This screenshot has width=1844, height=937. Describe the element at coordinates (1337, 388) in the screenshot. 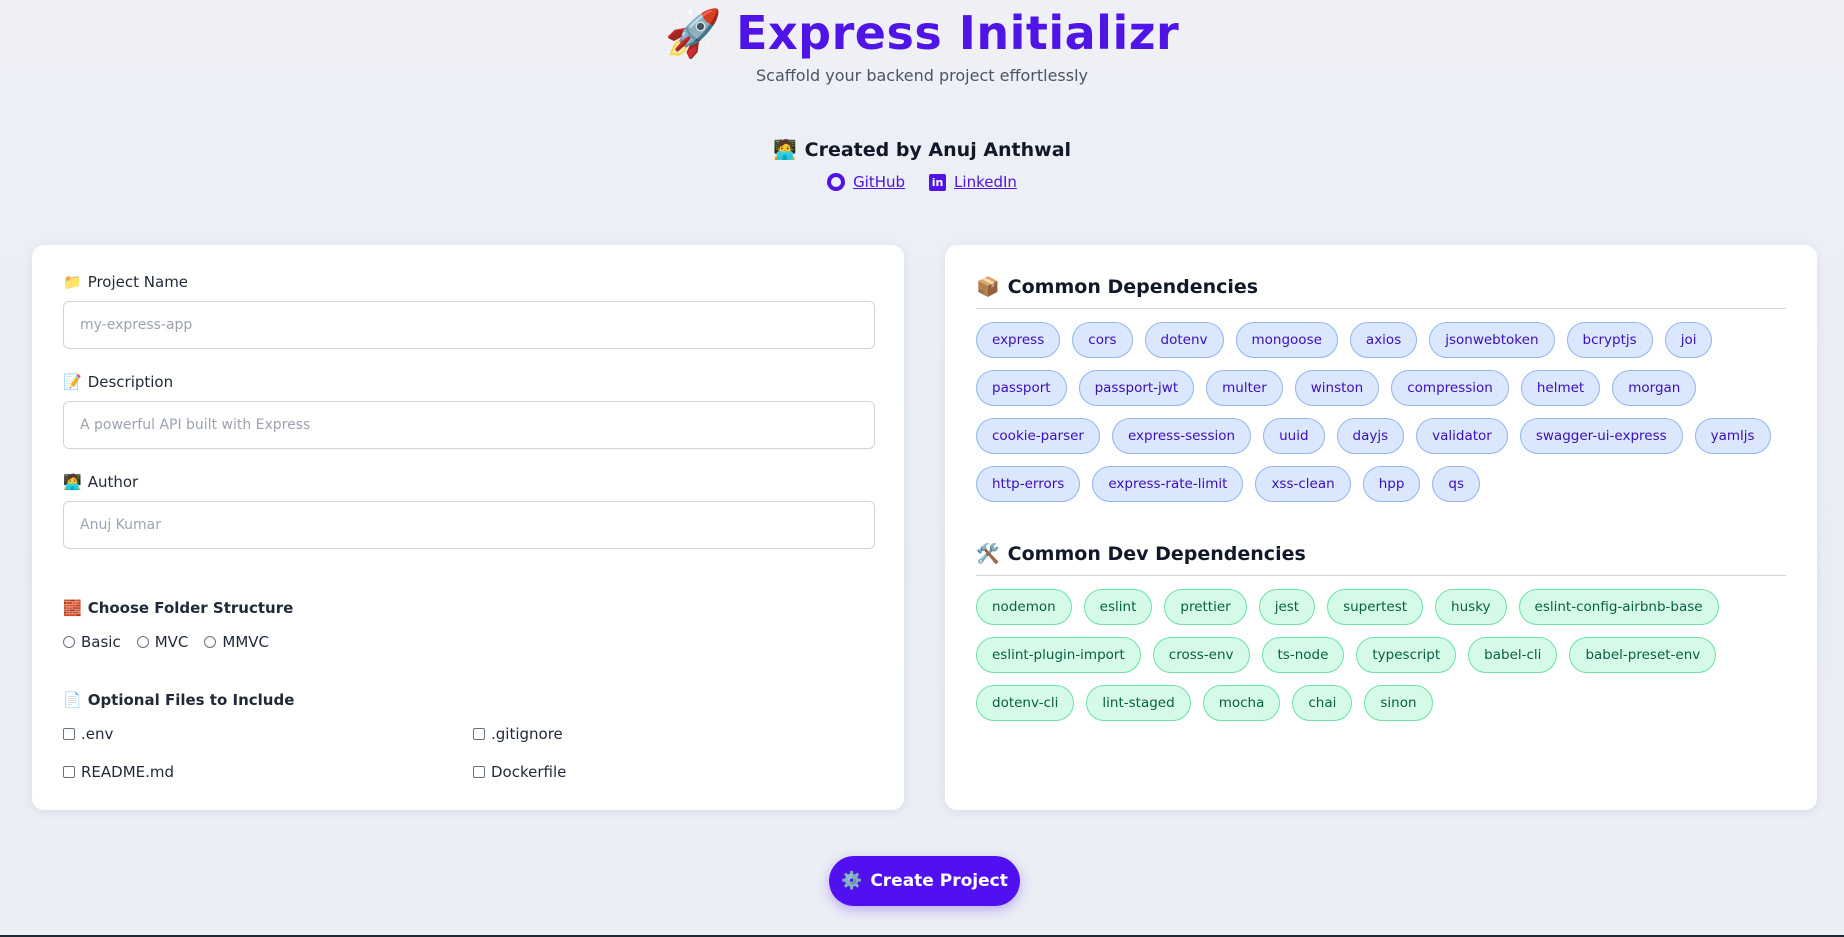

I see `dependency-tag-winston: winston` at that location.